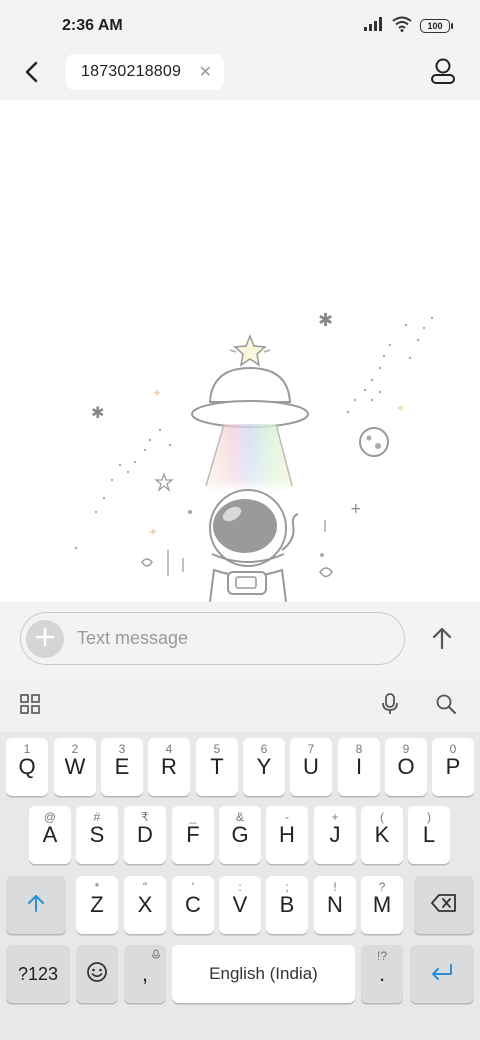 This screenshot has width=480, height=1040. What do you see at coordinates (75, 767) in the screenshot?
I see `key-w: 2W` at bounding box center [75, 767].